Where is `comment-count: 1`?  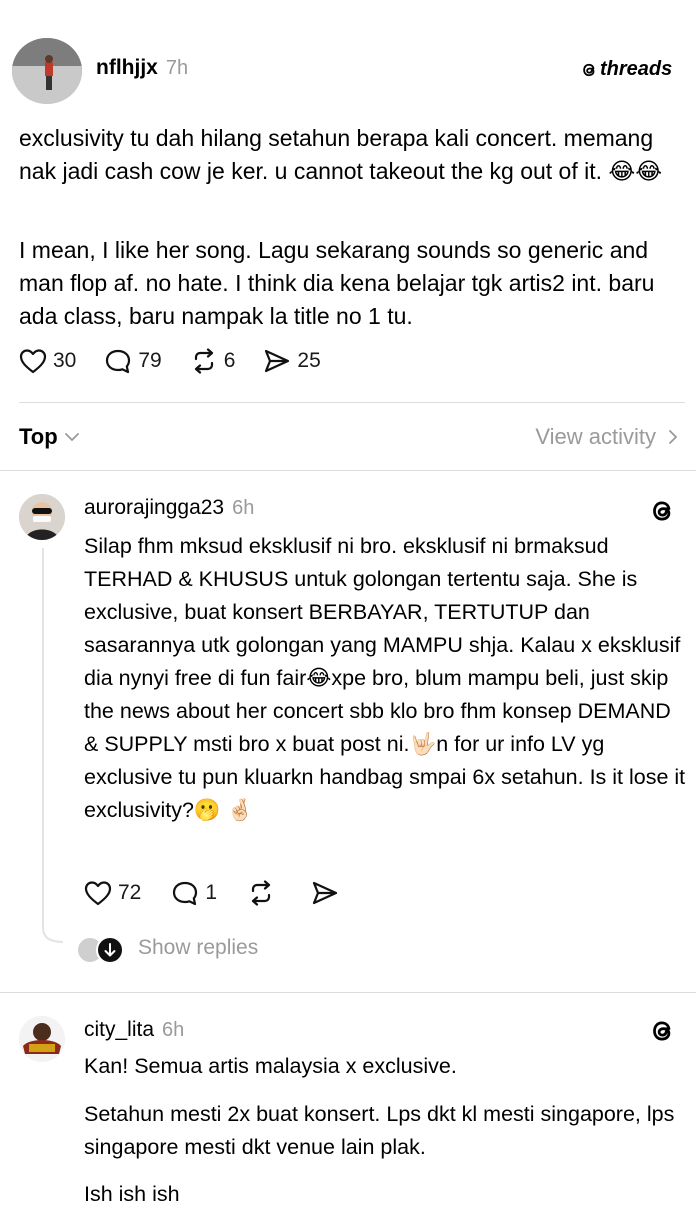
comment-count: 1 is located at coordinates (211, 892).